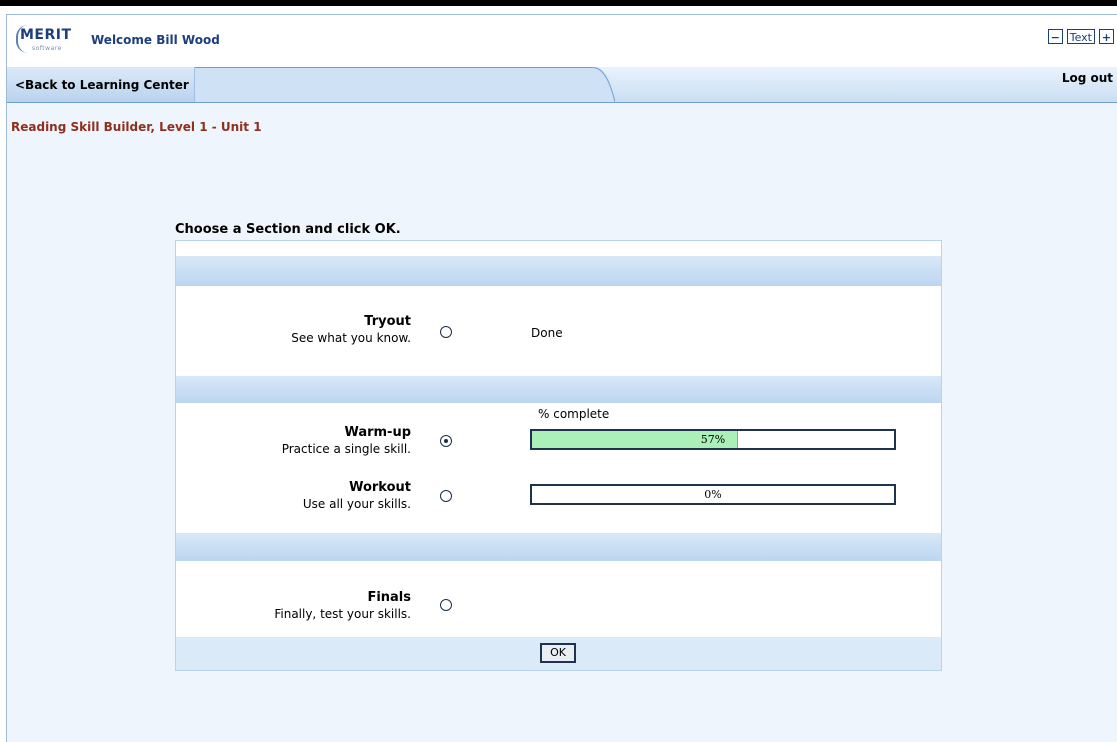 This screenshot has height=742, width=1117. Describe the element at coordinates (446, 332) in the screenshot. I see `tryout-radio` at that location.